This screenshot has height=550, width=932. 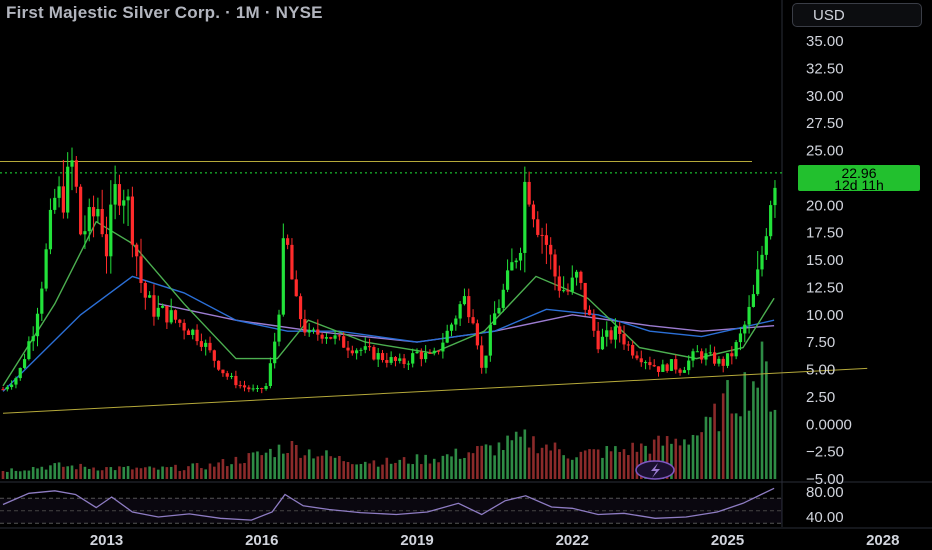 I want to click on lightning-icon, so click(x=655, y=470).